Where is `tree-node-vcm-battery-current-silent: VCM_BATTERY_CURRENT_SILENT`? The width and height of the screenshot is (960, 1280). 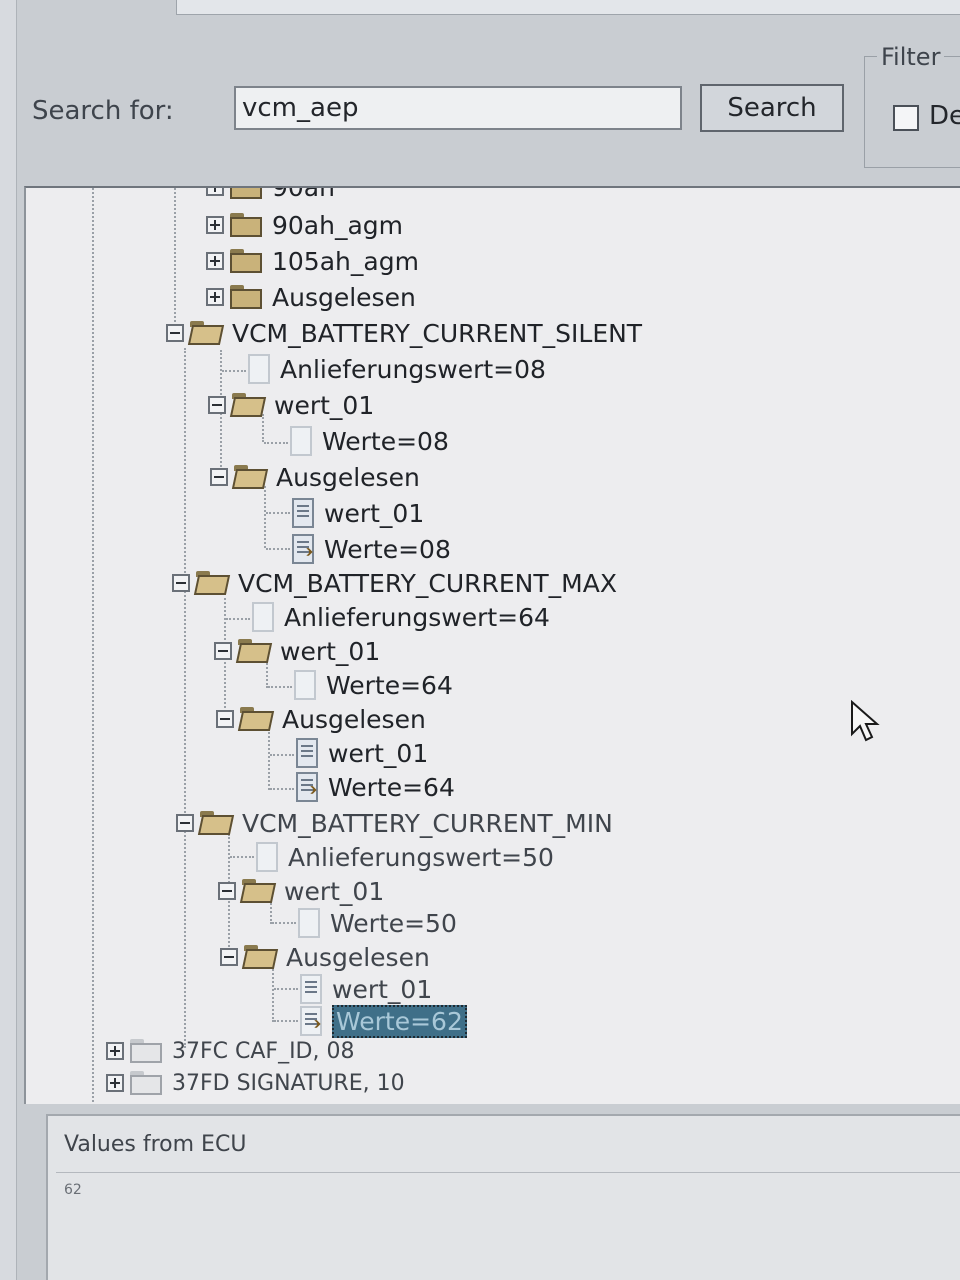 tree-node-vcm-battery-current-silent: VCM_BATTERY_CURRENT_SILENT is located at coordinates (404, 333).